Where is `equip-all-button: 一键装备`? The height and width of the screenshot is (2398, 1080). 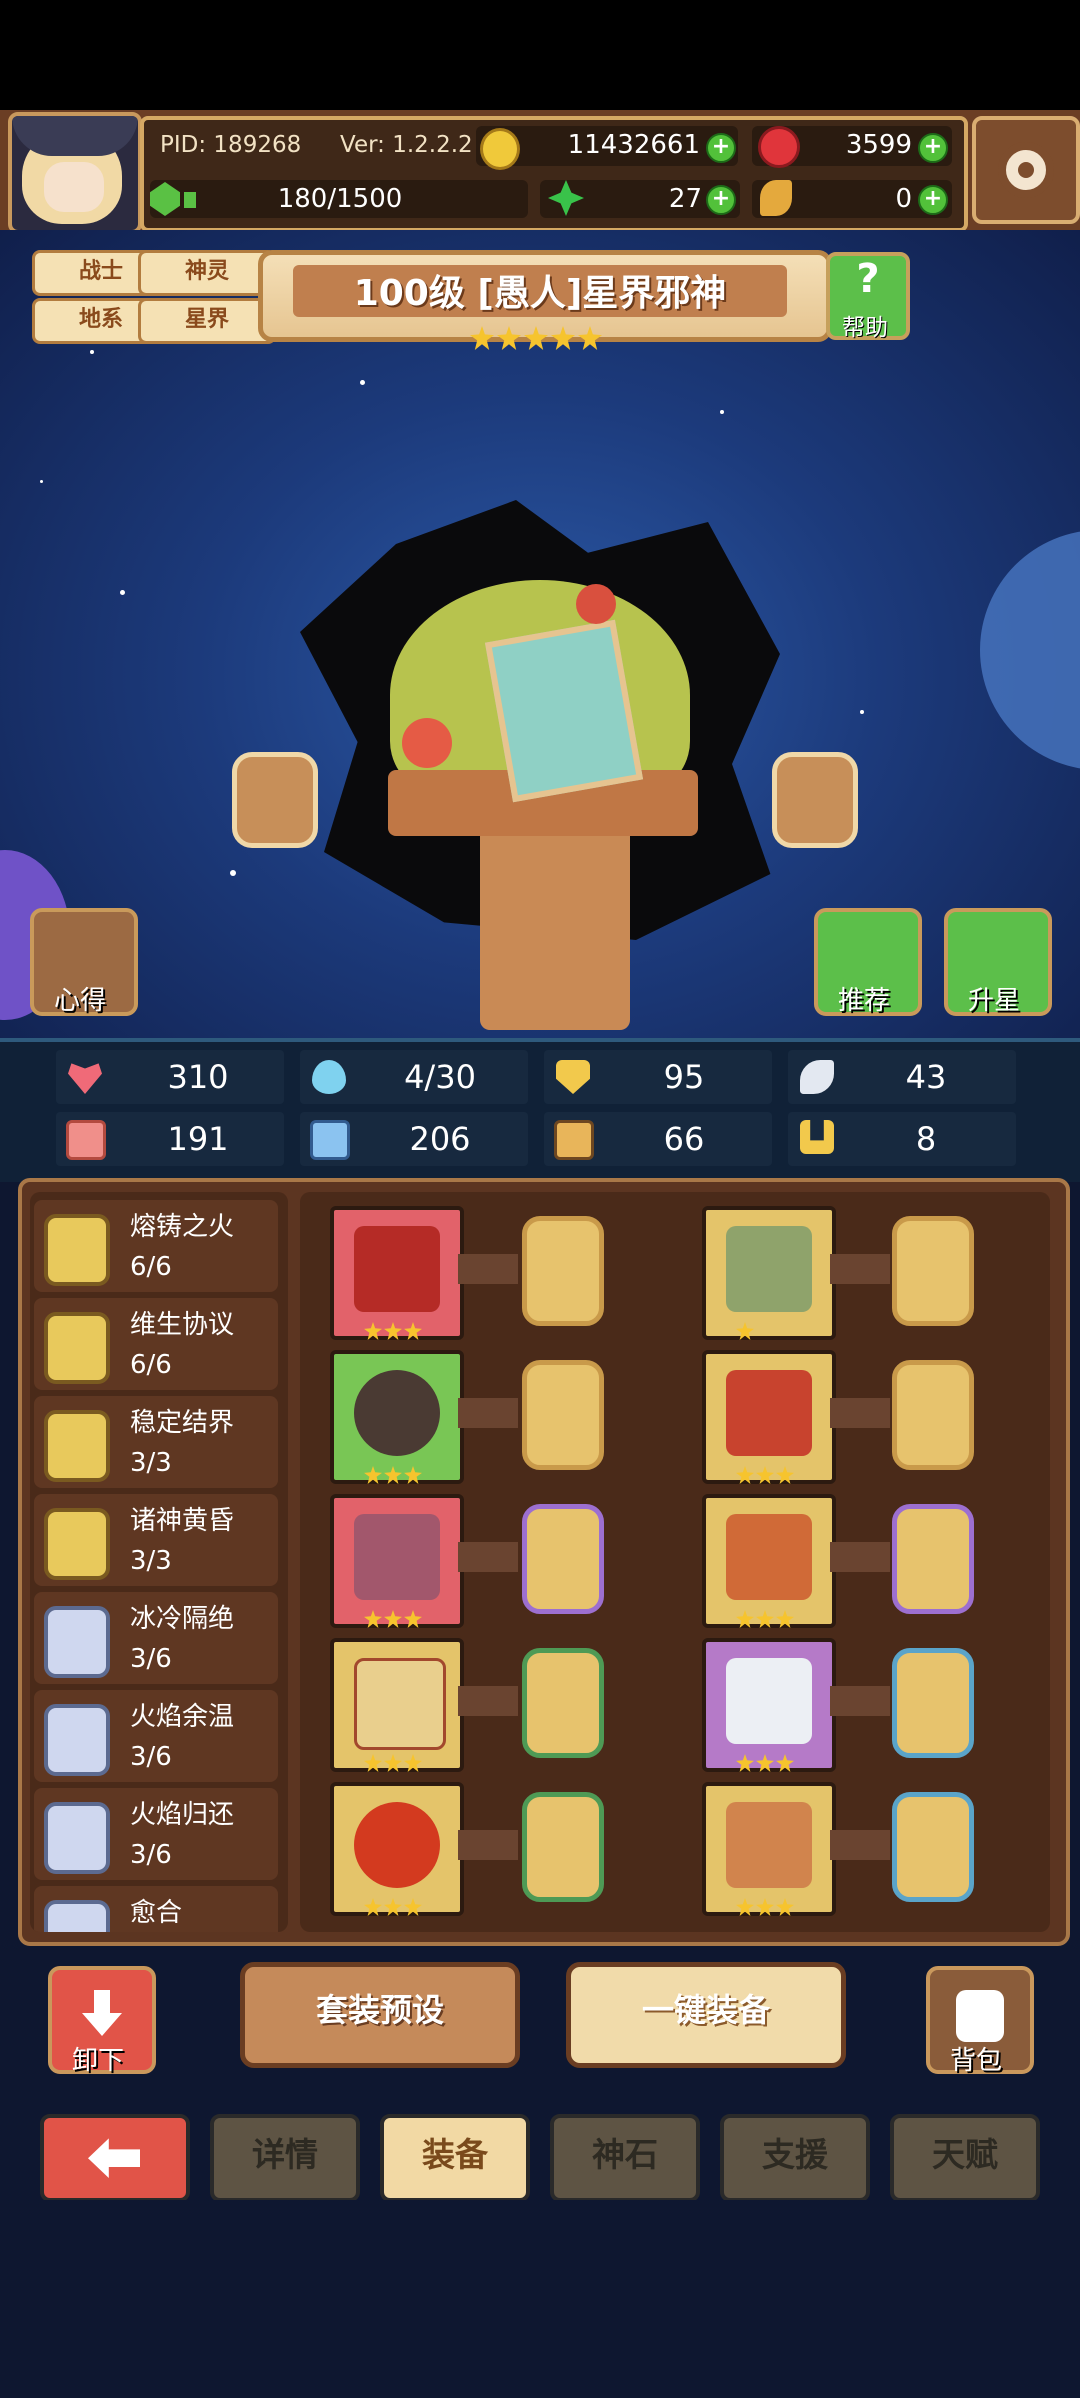 equip-all-button: 一键装备 is located at coordinates (706, 2015).